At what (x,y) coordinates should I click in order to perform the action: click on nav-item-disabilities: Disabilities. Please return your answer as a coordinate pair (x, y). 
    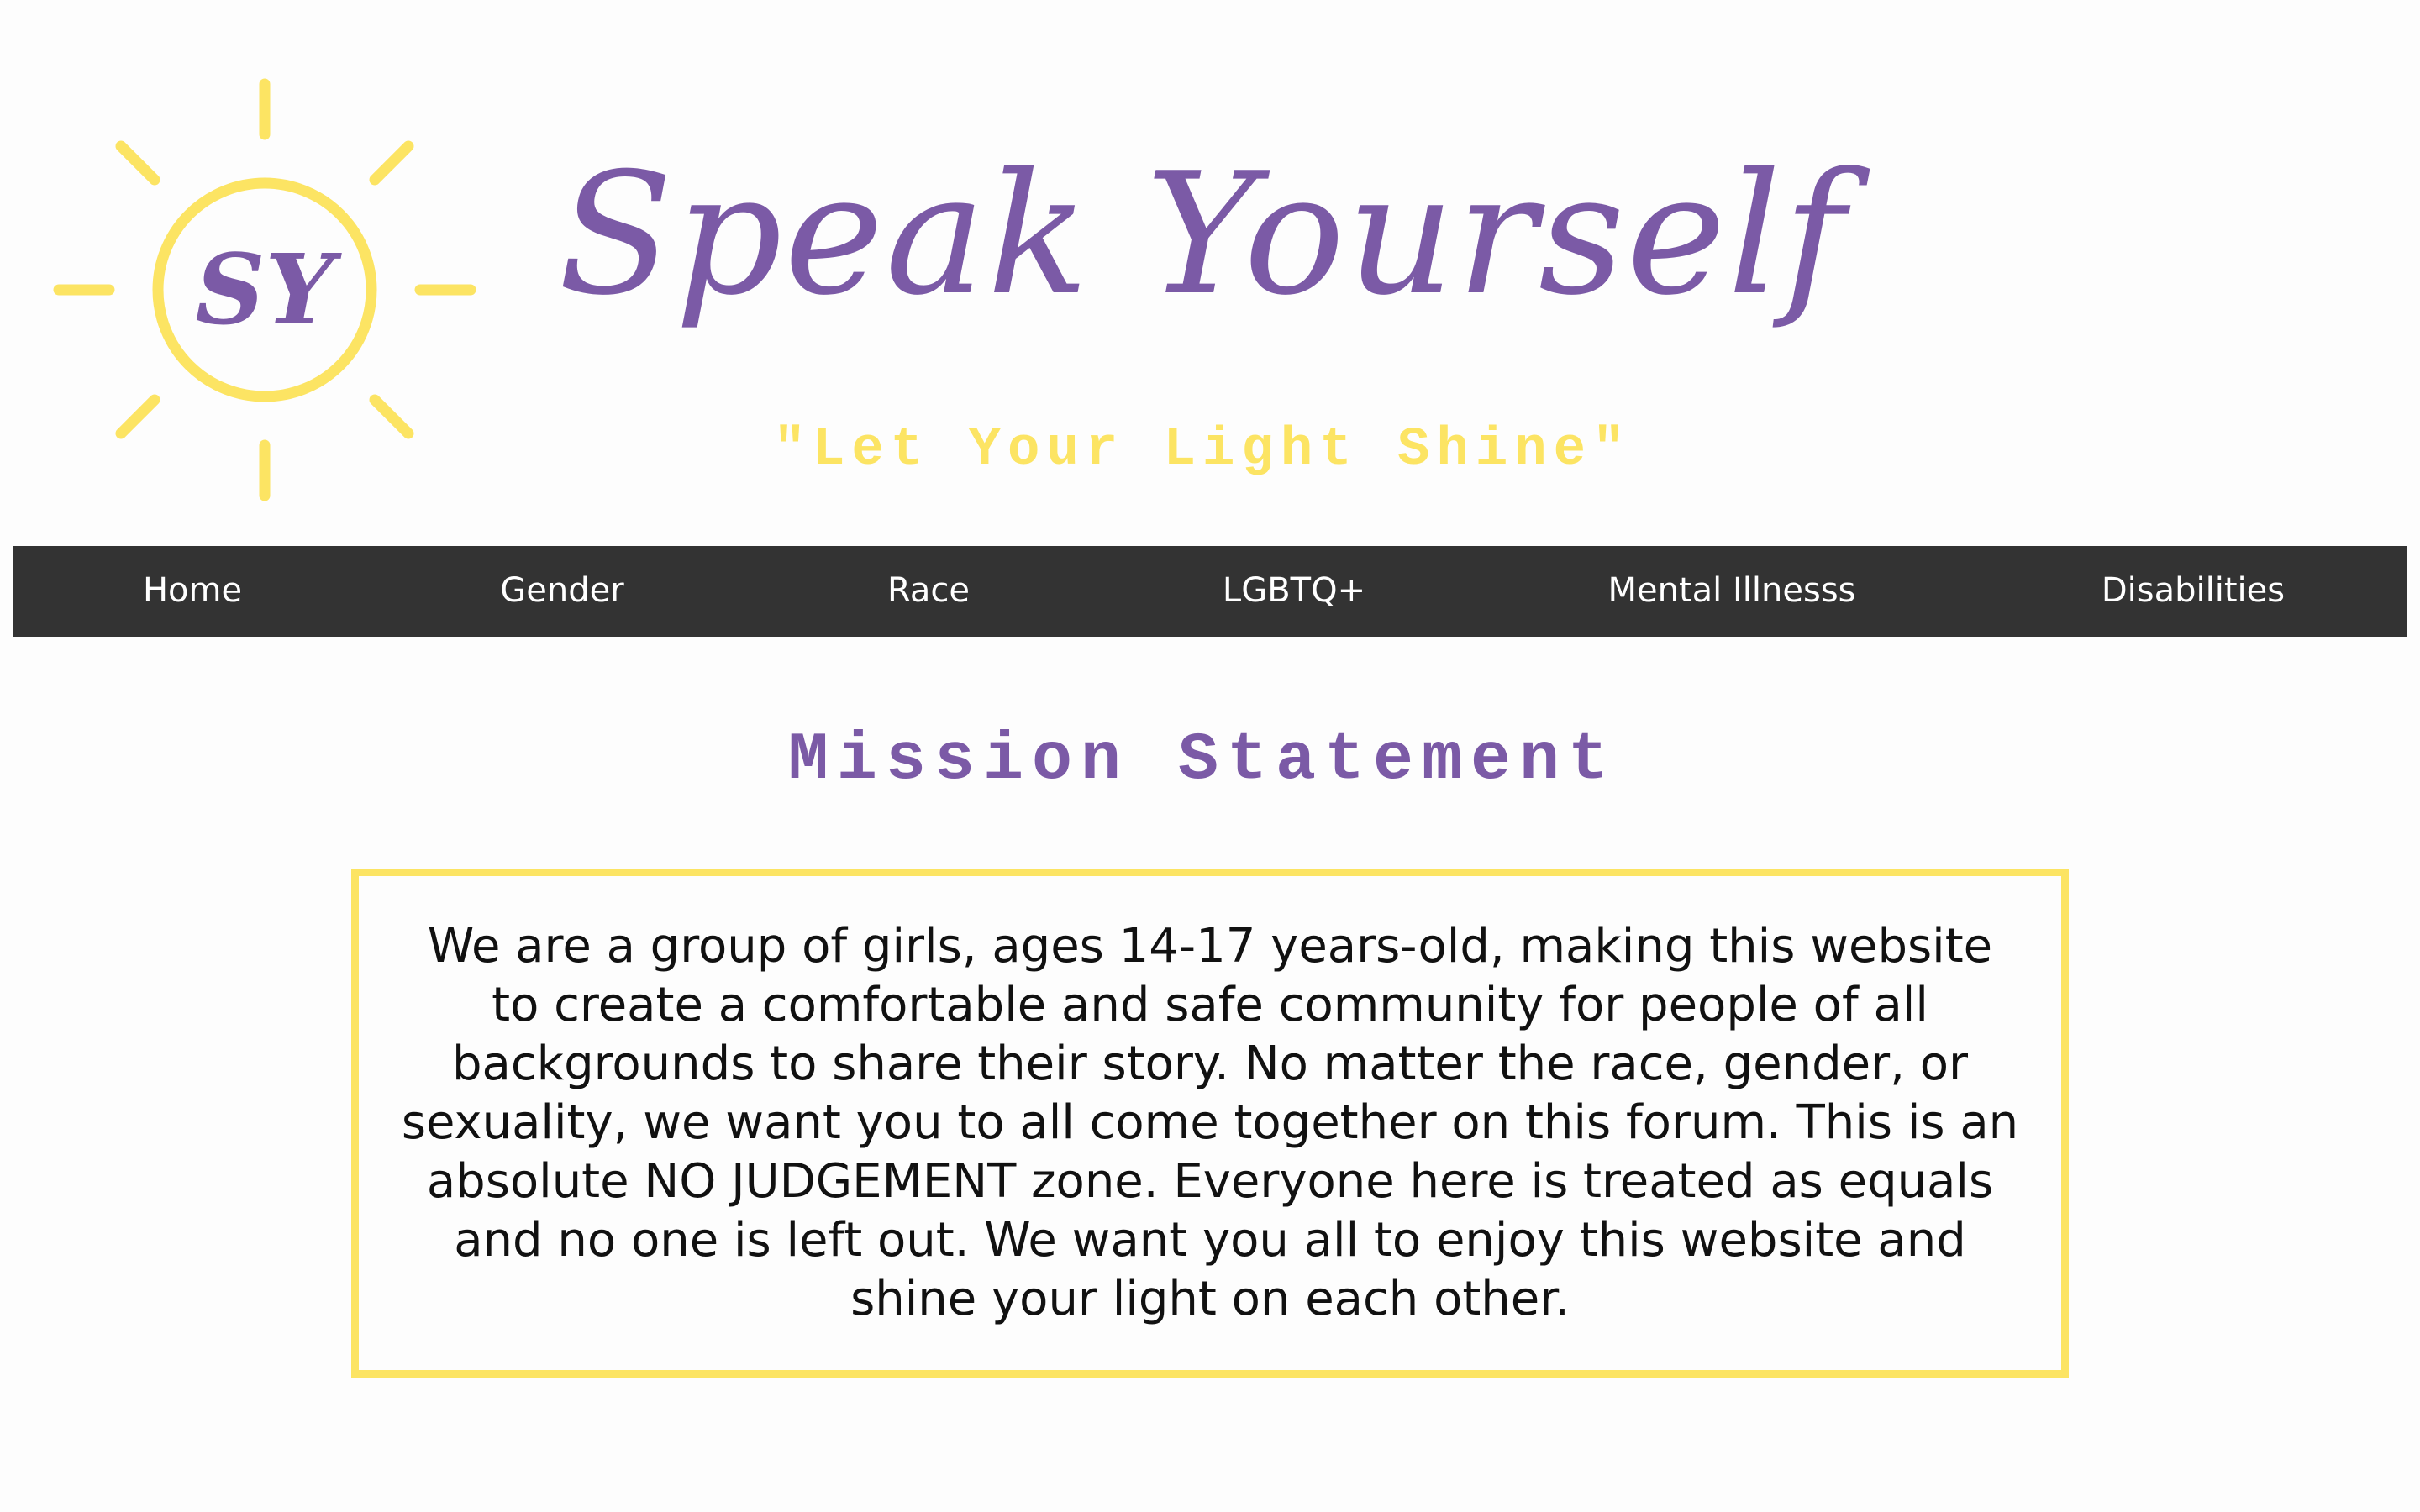
    Looking at the image, I should click on (2193, 591).